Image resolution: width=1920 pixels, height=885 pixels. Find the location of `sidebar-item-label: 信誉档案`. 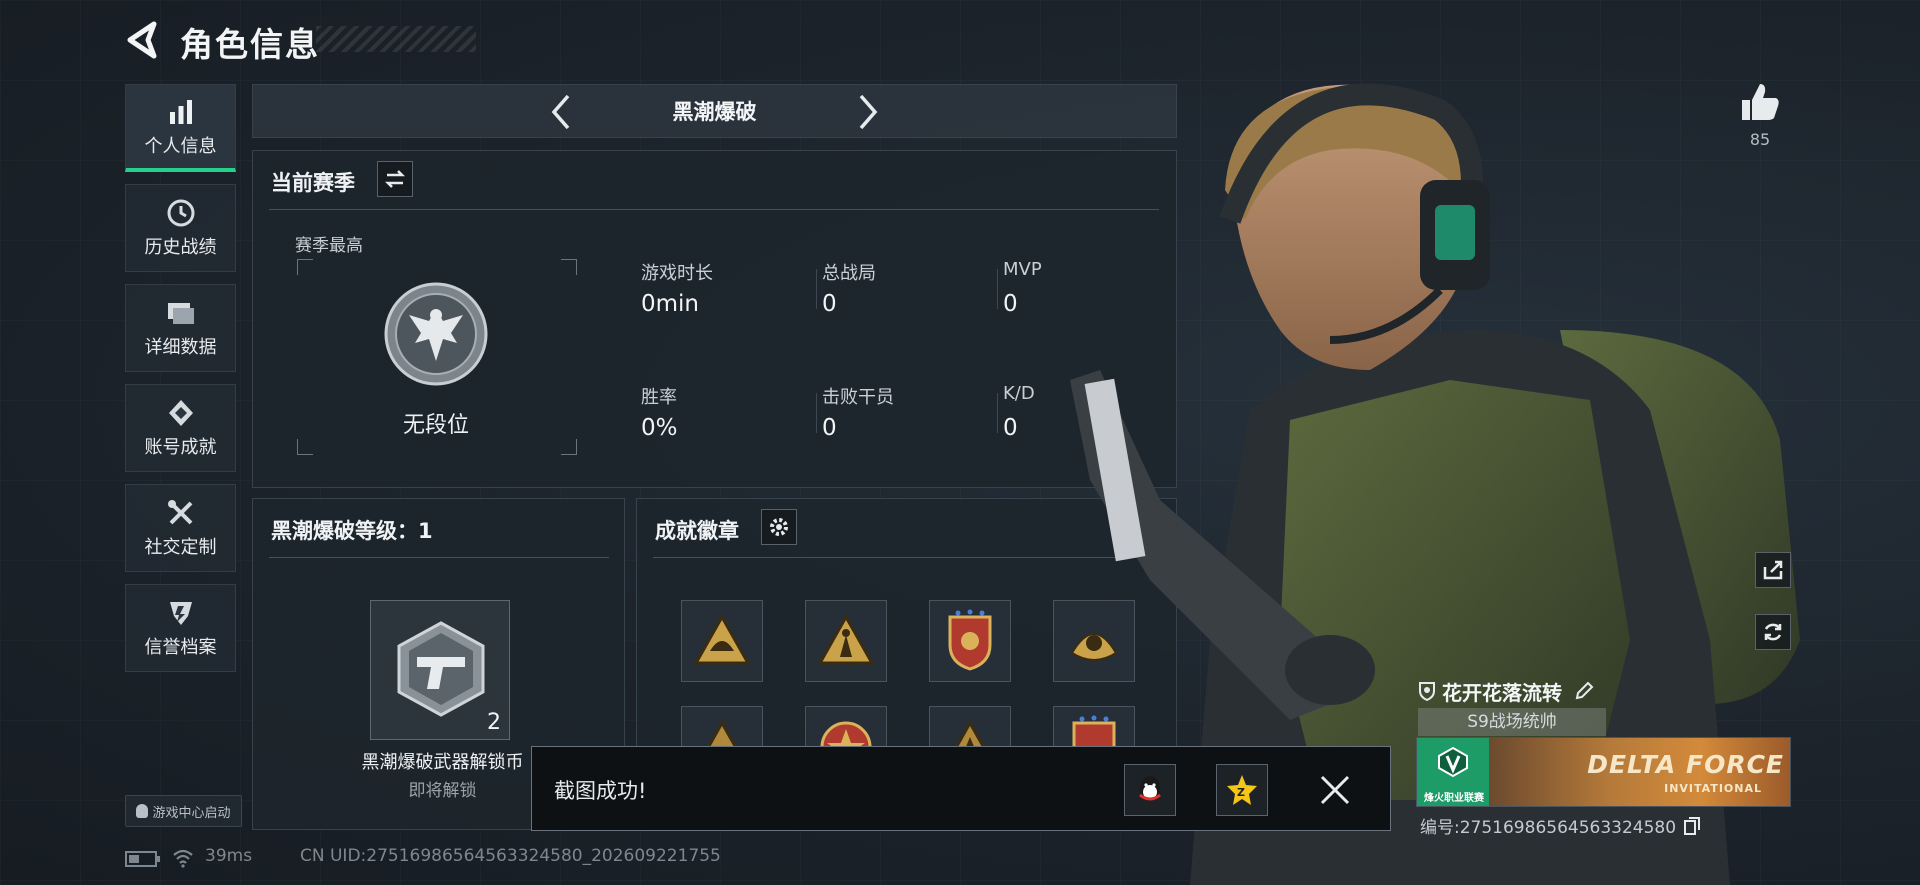

sidebar-item-label: 信誉档案 is located at coordinates (180, 647).